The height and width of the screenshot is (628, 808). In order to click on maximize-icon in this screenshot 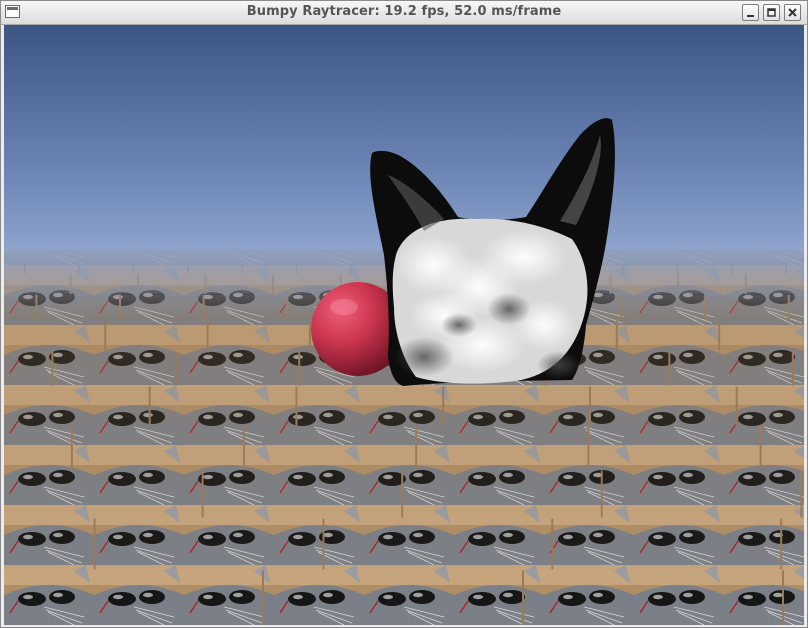, I will do `click(771, 12)`.